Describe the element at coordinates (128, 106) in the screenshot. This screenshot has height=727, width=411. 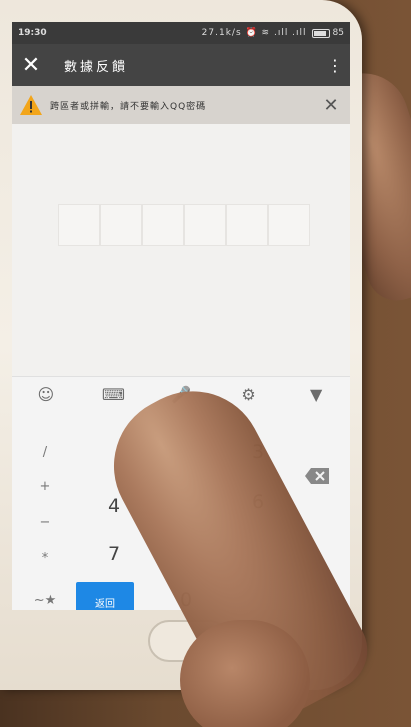
I see `warning-text: 跨區者或拼輸，請不要輸入QQ密碼` at that location.